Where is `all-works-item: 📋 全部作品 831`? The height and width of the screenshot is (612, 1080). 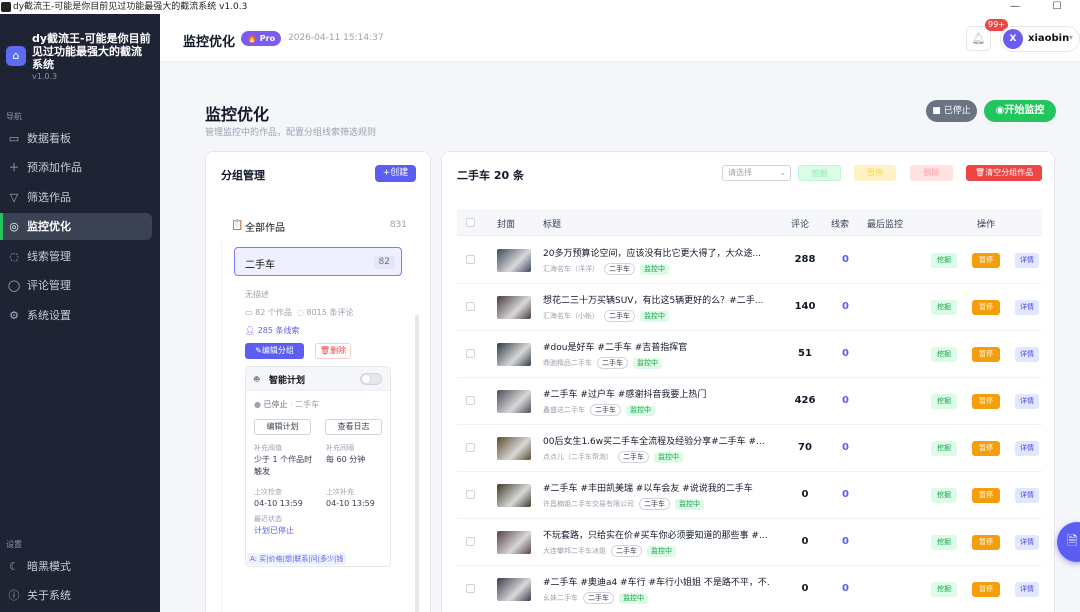
all-works-item: 📋 全部作品 831 is located at coordinates (319, 226).